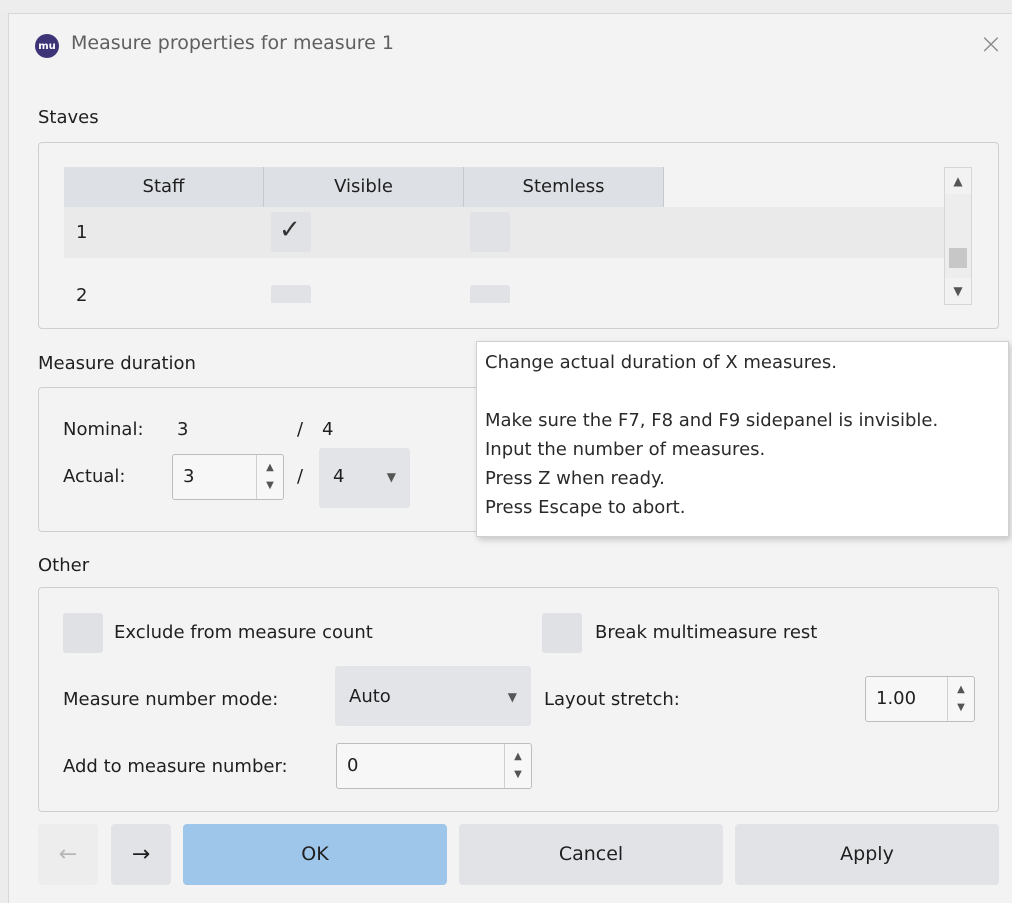  Describe the element at coordinates (83, 633) in the screenshot. I see `exclude-from-count-checkbox` at that location.